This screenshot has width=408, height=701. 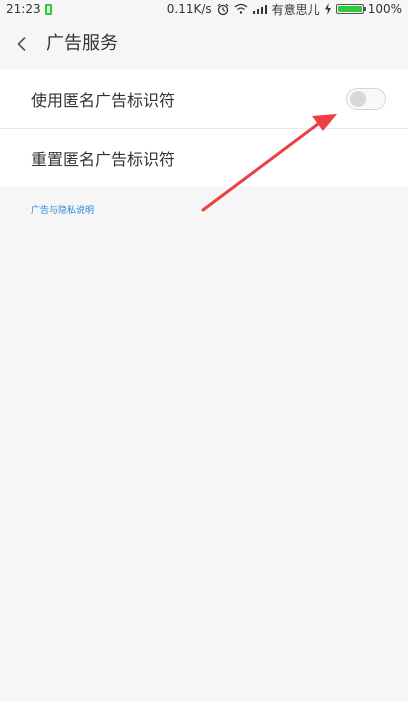 I want to click on header: 广告服务, so click(x=204, y=44).